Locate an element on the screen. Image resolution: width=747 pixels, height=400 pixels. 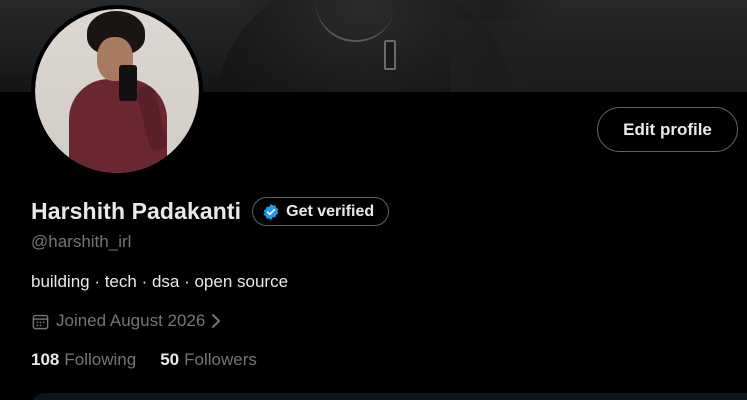
verified-badge-icon is located at coordinates (271, 211).